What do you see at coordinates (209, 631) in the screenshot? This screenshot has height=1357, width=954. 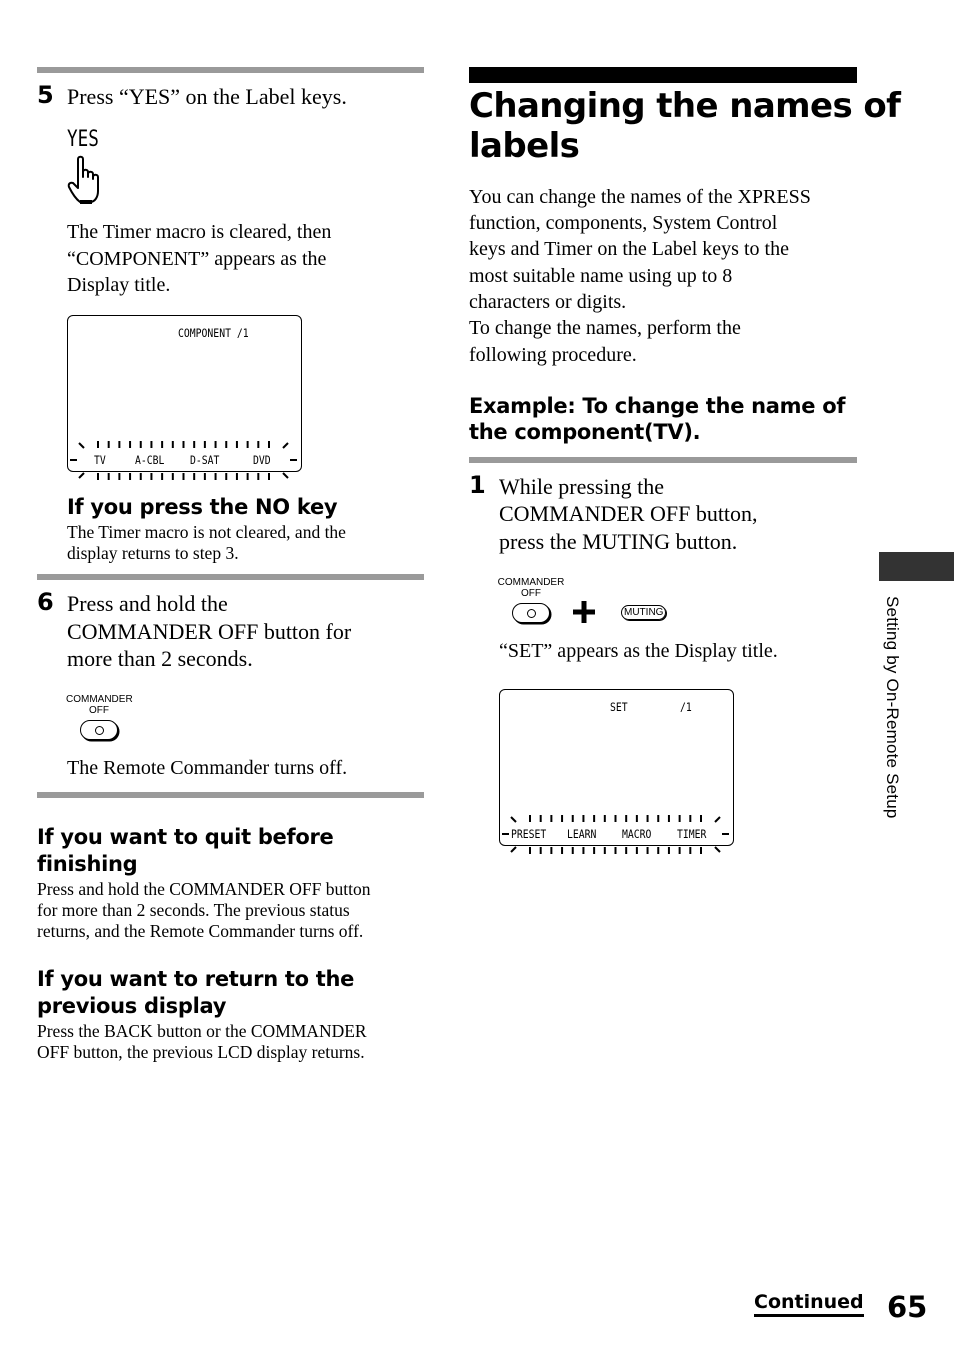 I see `step-instruction-line: COMMANDER OFF button for` at bounding box center [209, 631].